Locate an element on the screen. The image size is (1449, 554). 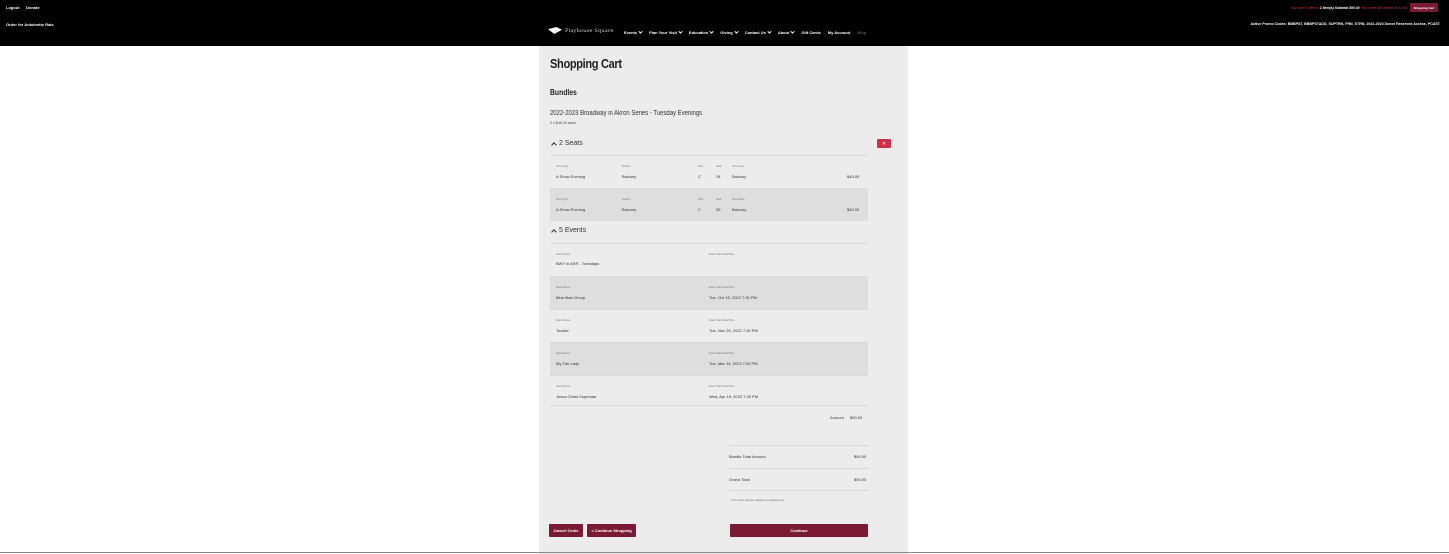
nav-item-education: Education is located at coordinates (701, 32).